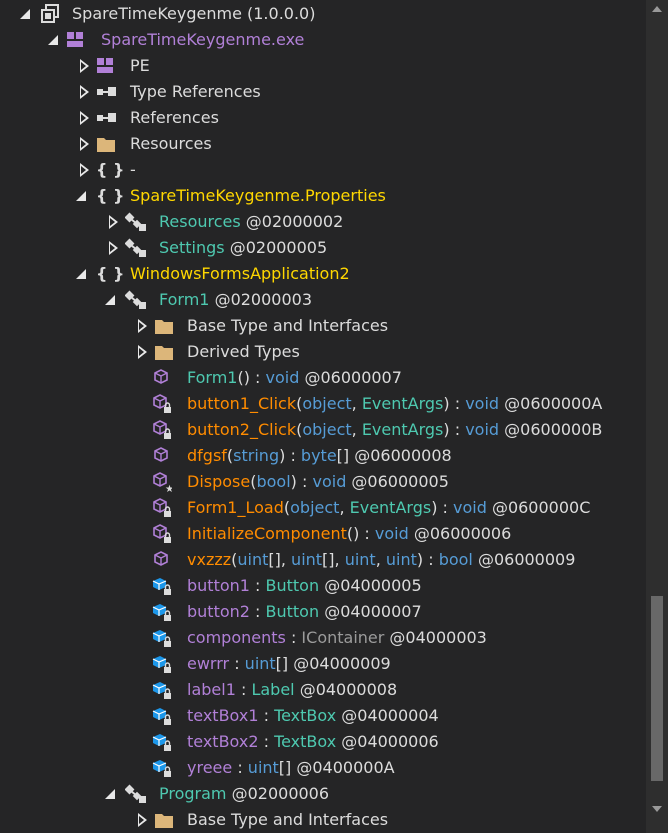 The height and width of the screenshot is (833, 668). Describe the element at coordinates (657, 9) in the screenshot. I see `scroll-up-arrow-icon` at that location.